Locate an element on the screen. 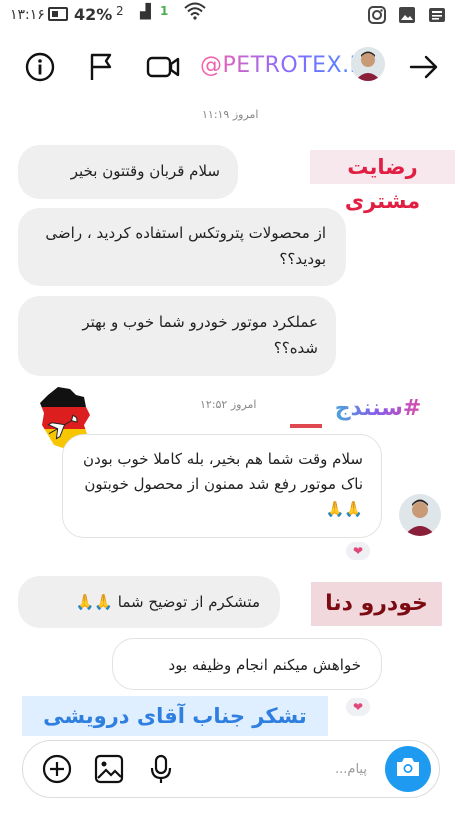  camera-icon is located at coordinates (408, 769).